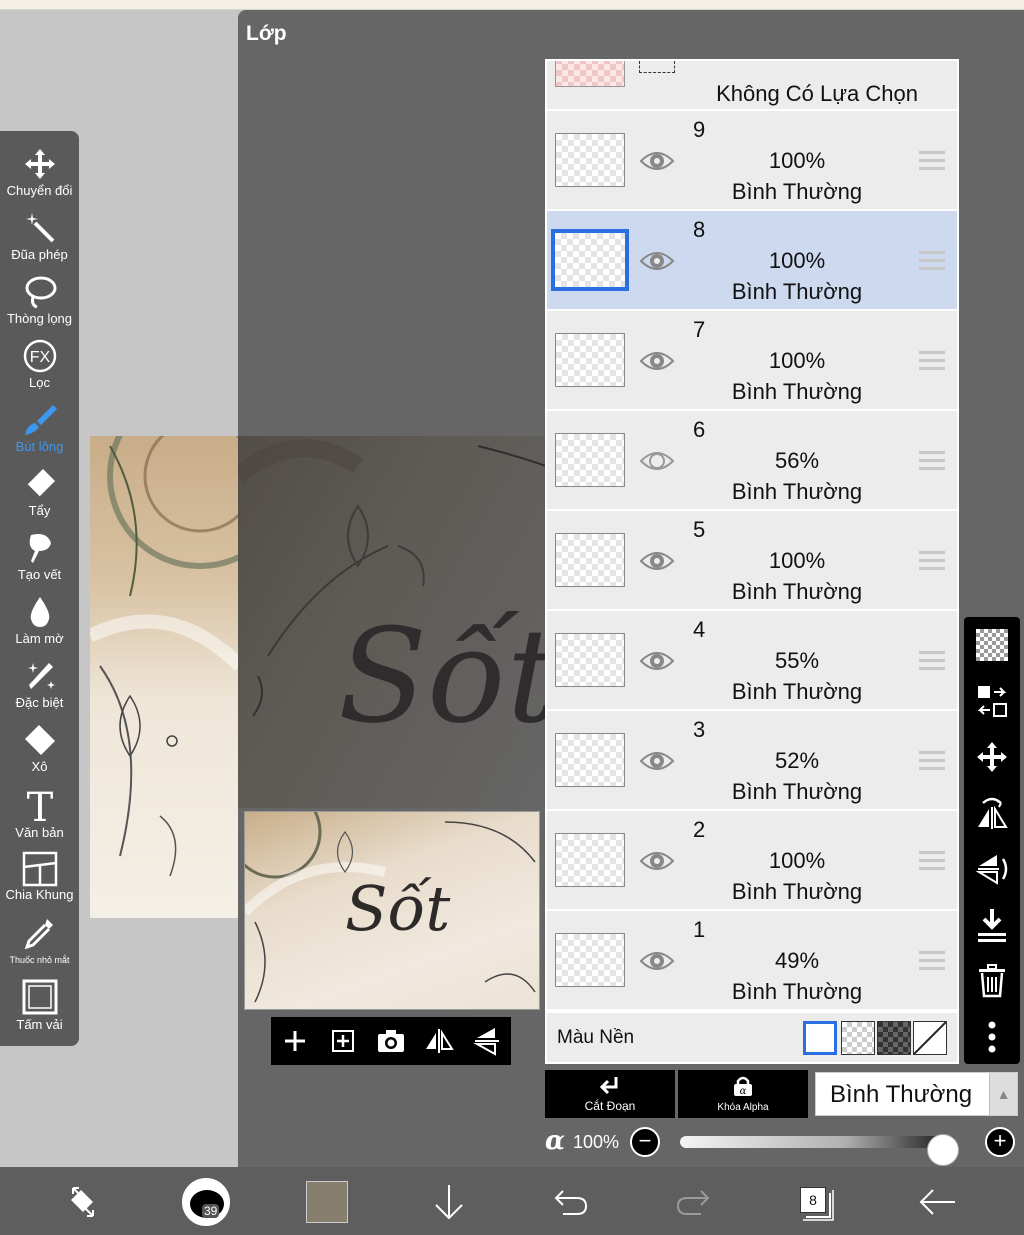 This screenshot has height=1235, width=1024. What do you see at coordinates (39, 557) in the screenshot?
I see `tool-smudge: Tạo vết` at bounding box center [39, 557].